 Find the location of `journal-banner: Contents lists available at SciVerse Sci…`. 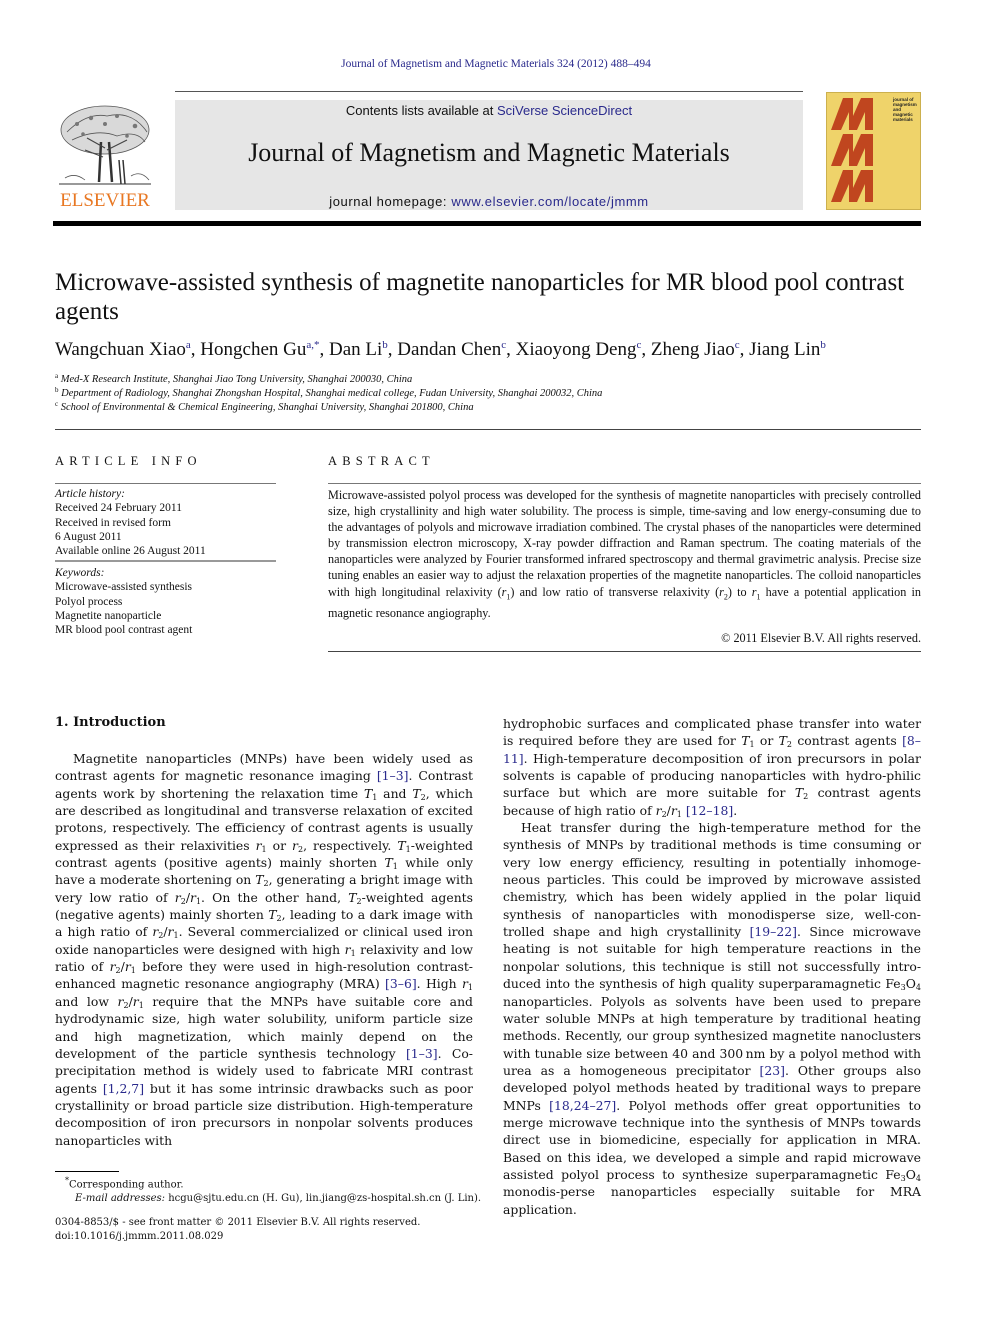

journal-banner: Contents lists available at SciVerse Sci… is located at coordinates (489, 155).